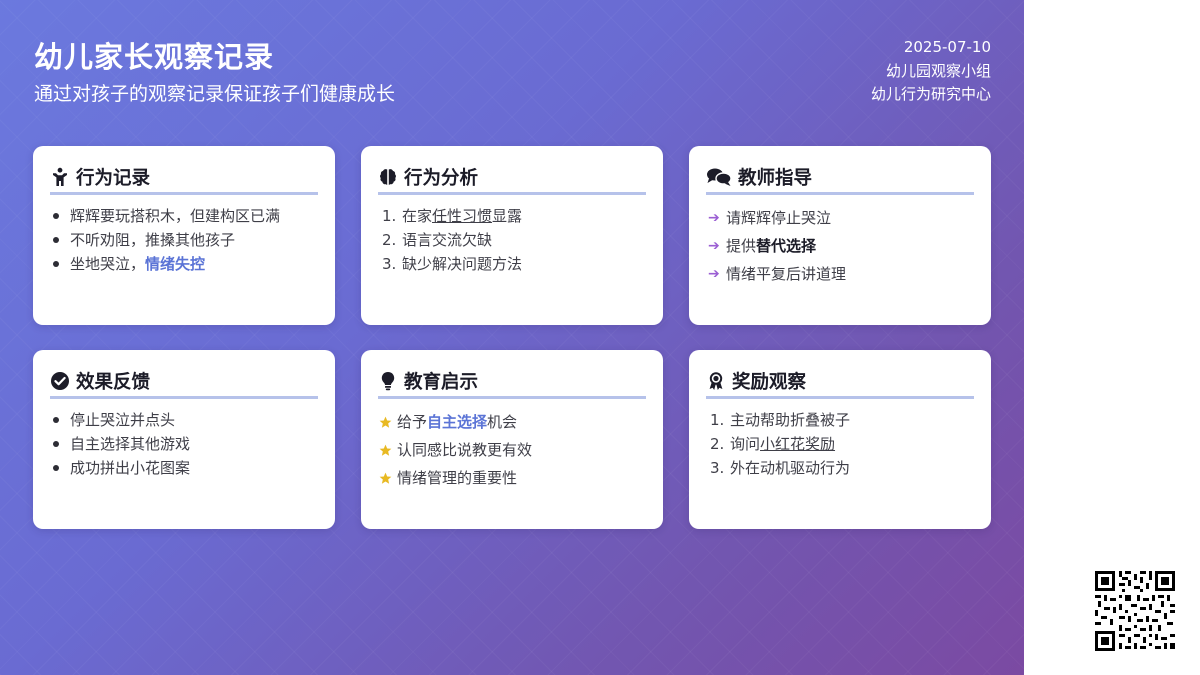  Describe the element at coordinates (108, 264) in the screenshot. I see `list-item-text: 坐地哭泣，` at that location.